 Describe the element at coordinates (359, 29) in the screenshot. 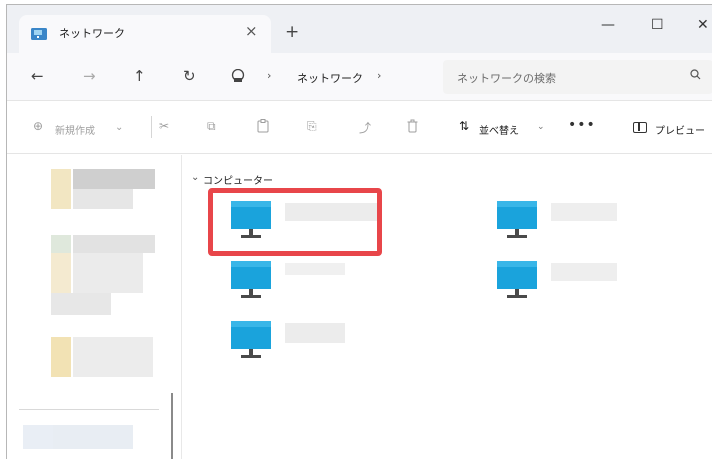

I see `title-bar: ネットワーク × + — ☐ ✕` at that location.